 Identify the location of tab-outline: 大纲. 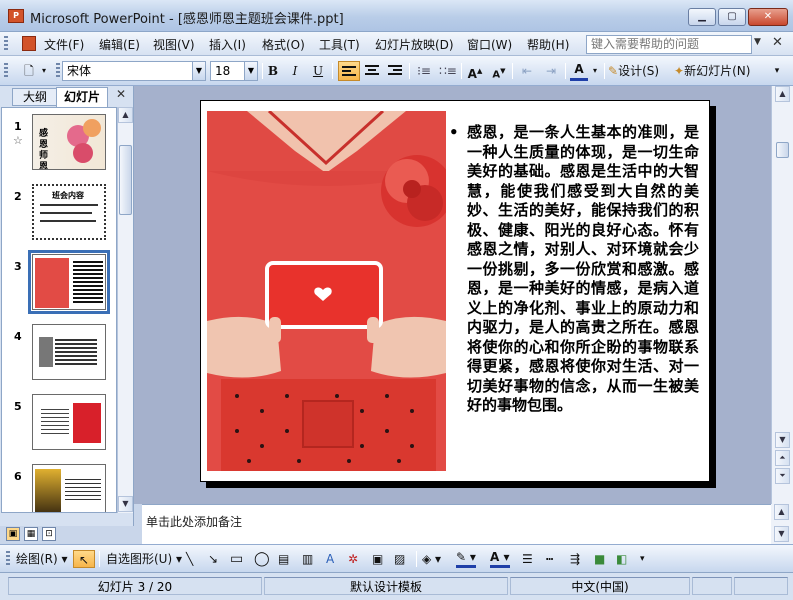
(35, 97).